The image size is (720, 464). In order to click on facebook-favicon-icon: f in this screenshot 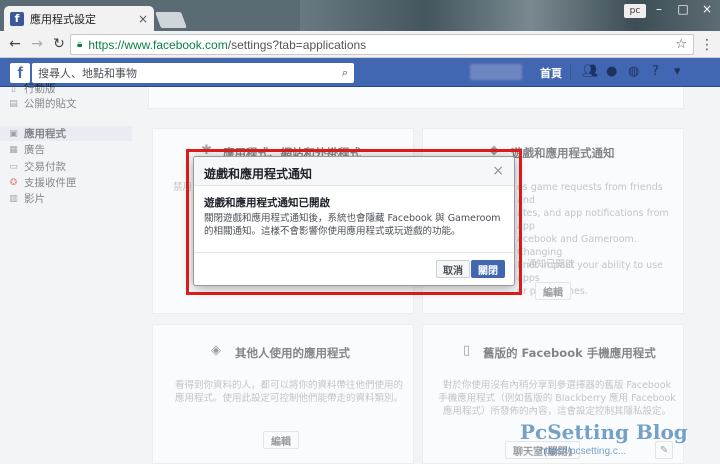, I will do `click(17, 18)`.